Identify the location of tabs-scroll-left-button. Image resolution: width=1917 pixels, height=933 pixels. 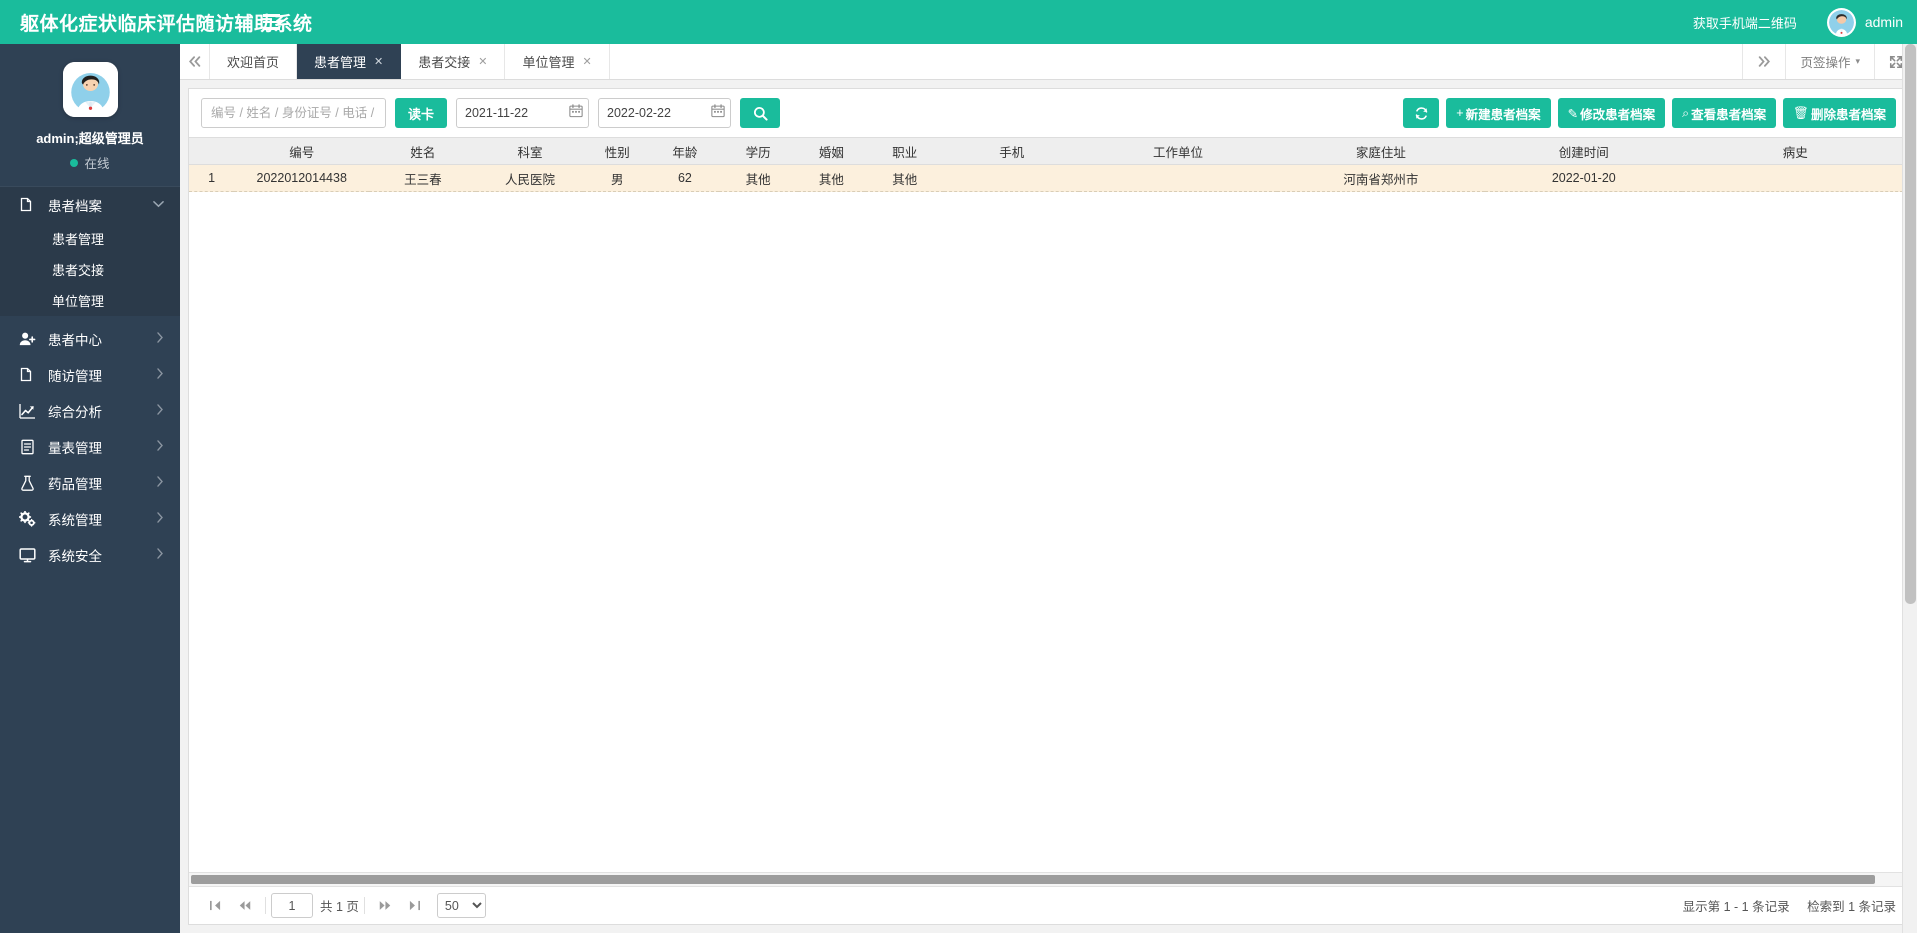
(195, 61).